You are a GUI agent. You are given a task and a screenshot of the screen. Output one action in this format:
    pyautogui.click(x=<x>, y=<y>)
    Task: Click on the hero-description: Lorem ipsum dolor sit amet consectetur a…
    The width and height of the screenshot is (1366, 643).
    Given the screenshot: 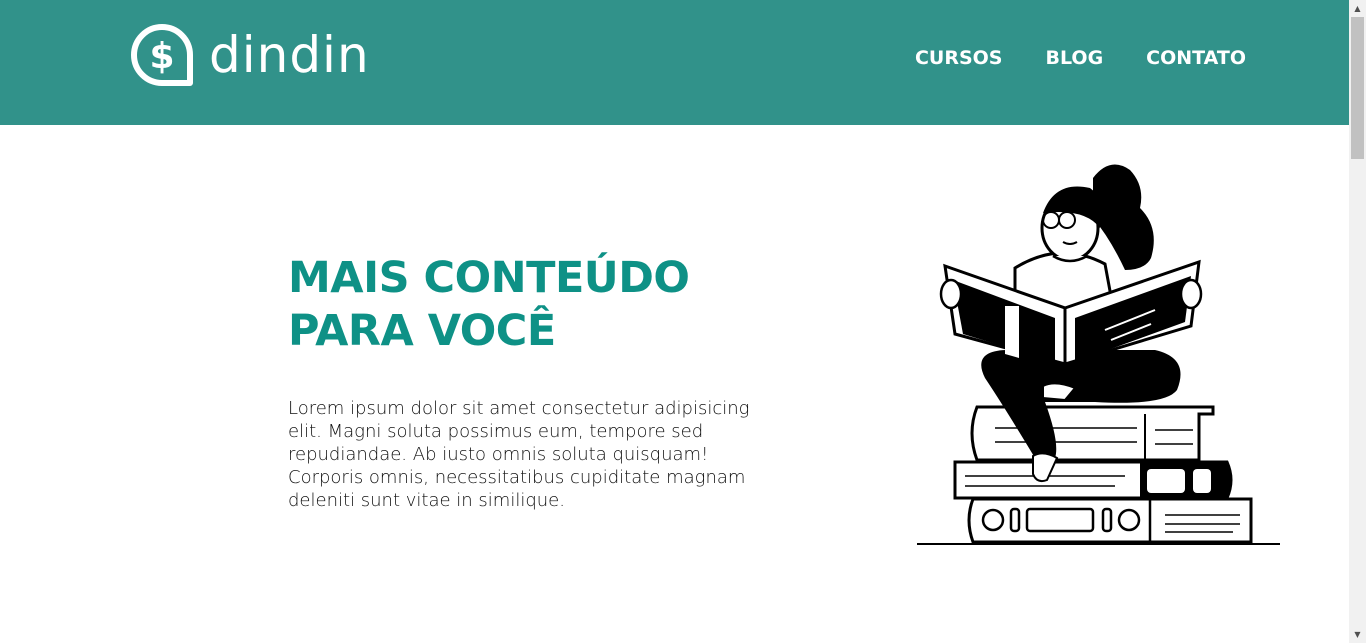 What is the action you would take?
    pyautogui.click(x=519, y=454)
    